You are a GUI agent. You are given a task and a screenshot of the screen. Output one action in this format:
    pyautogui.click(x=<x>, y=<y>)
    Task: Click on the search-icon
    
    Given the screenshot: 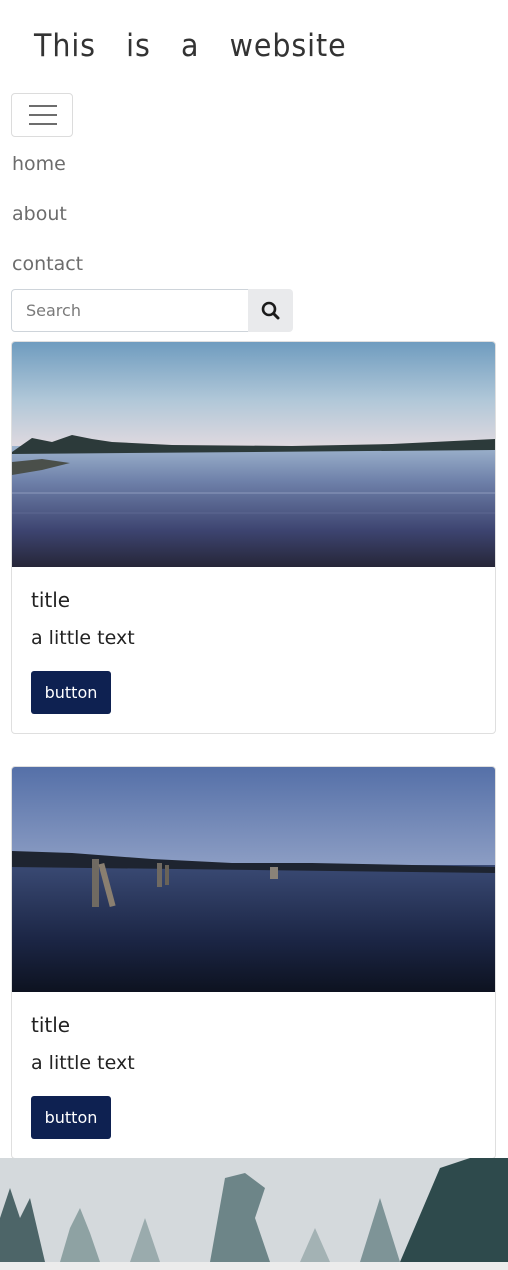 What is the action you would take?
    pyautogui.click(x=270, y=310)
    